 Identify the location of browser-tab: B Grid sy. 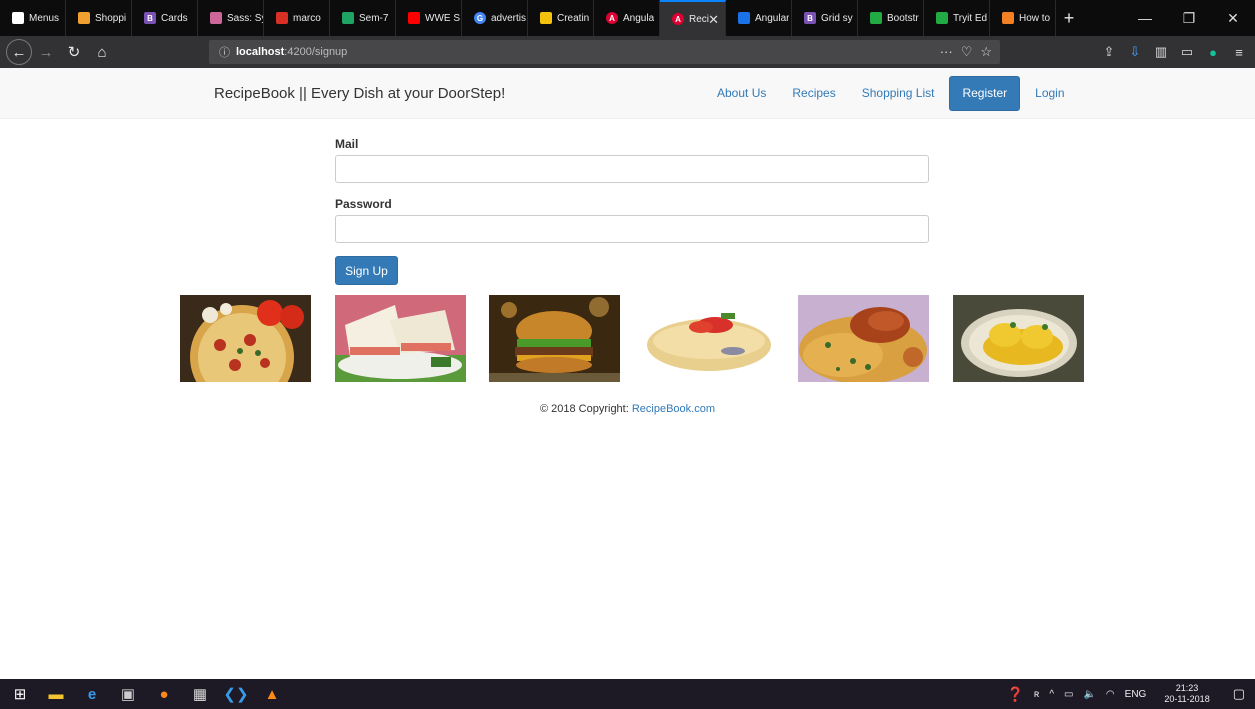
(825, 18).